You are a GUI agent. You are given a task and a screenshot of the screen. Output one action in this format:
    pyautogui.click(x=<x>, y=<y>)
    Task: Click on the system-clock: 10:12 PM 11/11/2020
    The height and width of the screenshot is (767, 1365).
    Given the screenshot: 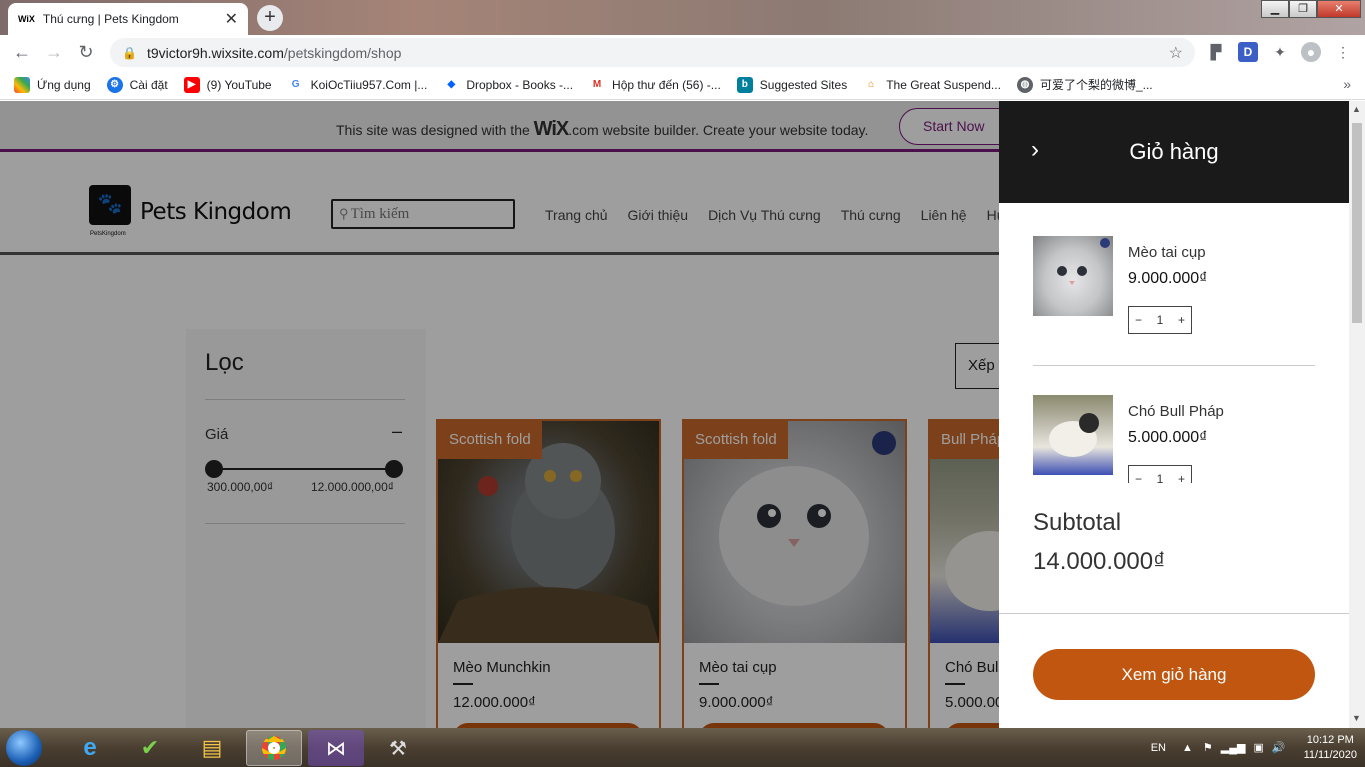 What is the action you would take?
    pyautogui.click(x=1330, y=748)
    